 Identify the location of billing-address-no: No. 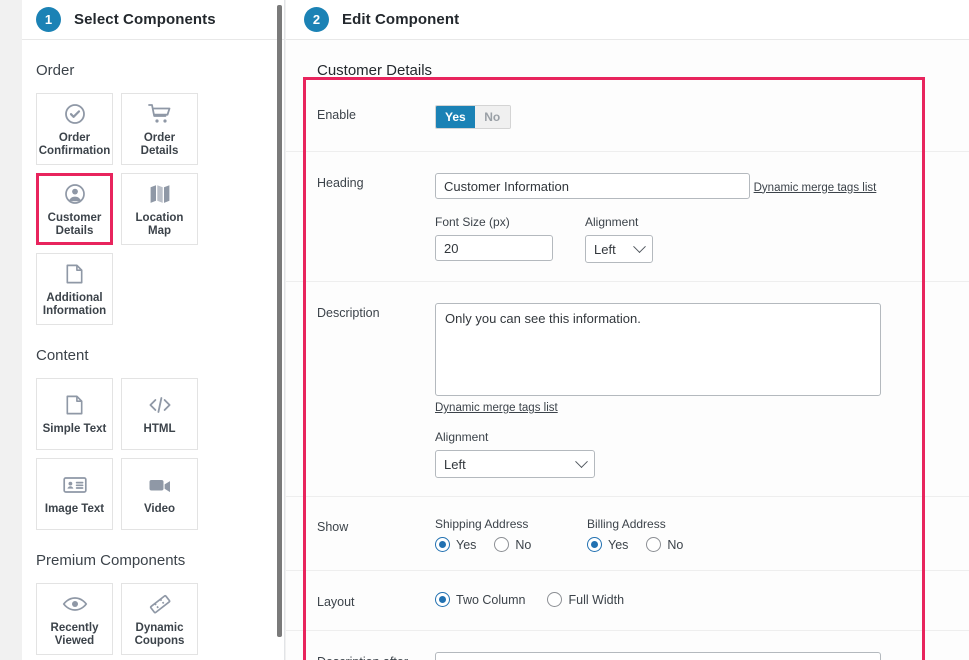
(664, 544).